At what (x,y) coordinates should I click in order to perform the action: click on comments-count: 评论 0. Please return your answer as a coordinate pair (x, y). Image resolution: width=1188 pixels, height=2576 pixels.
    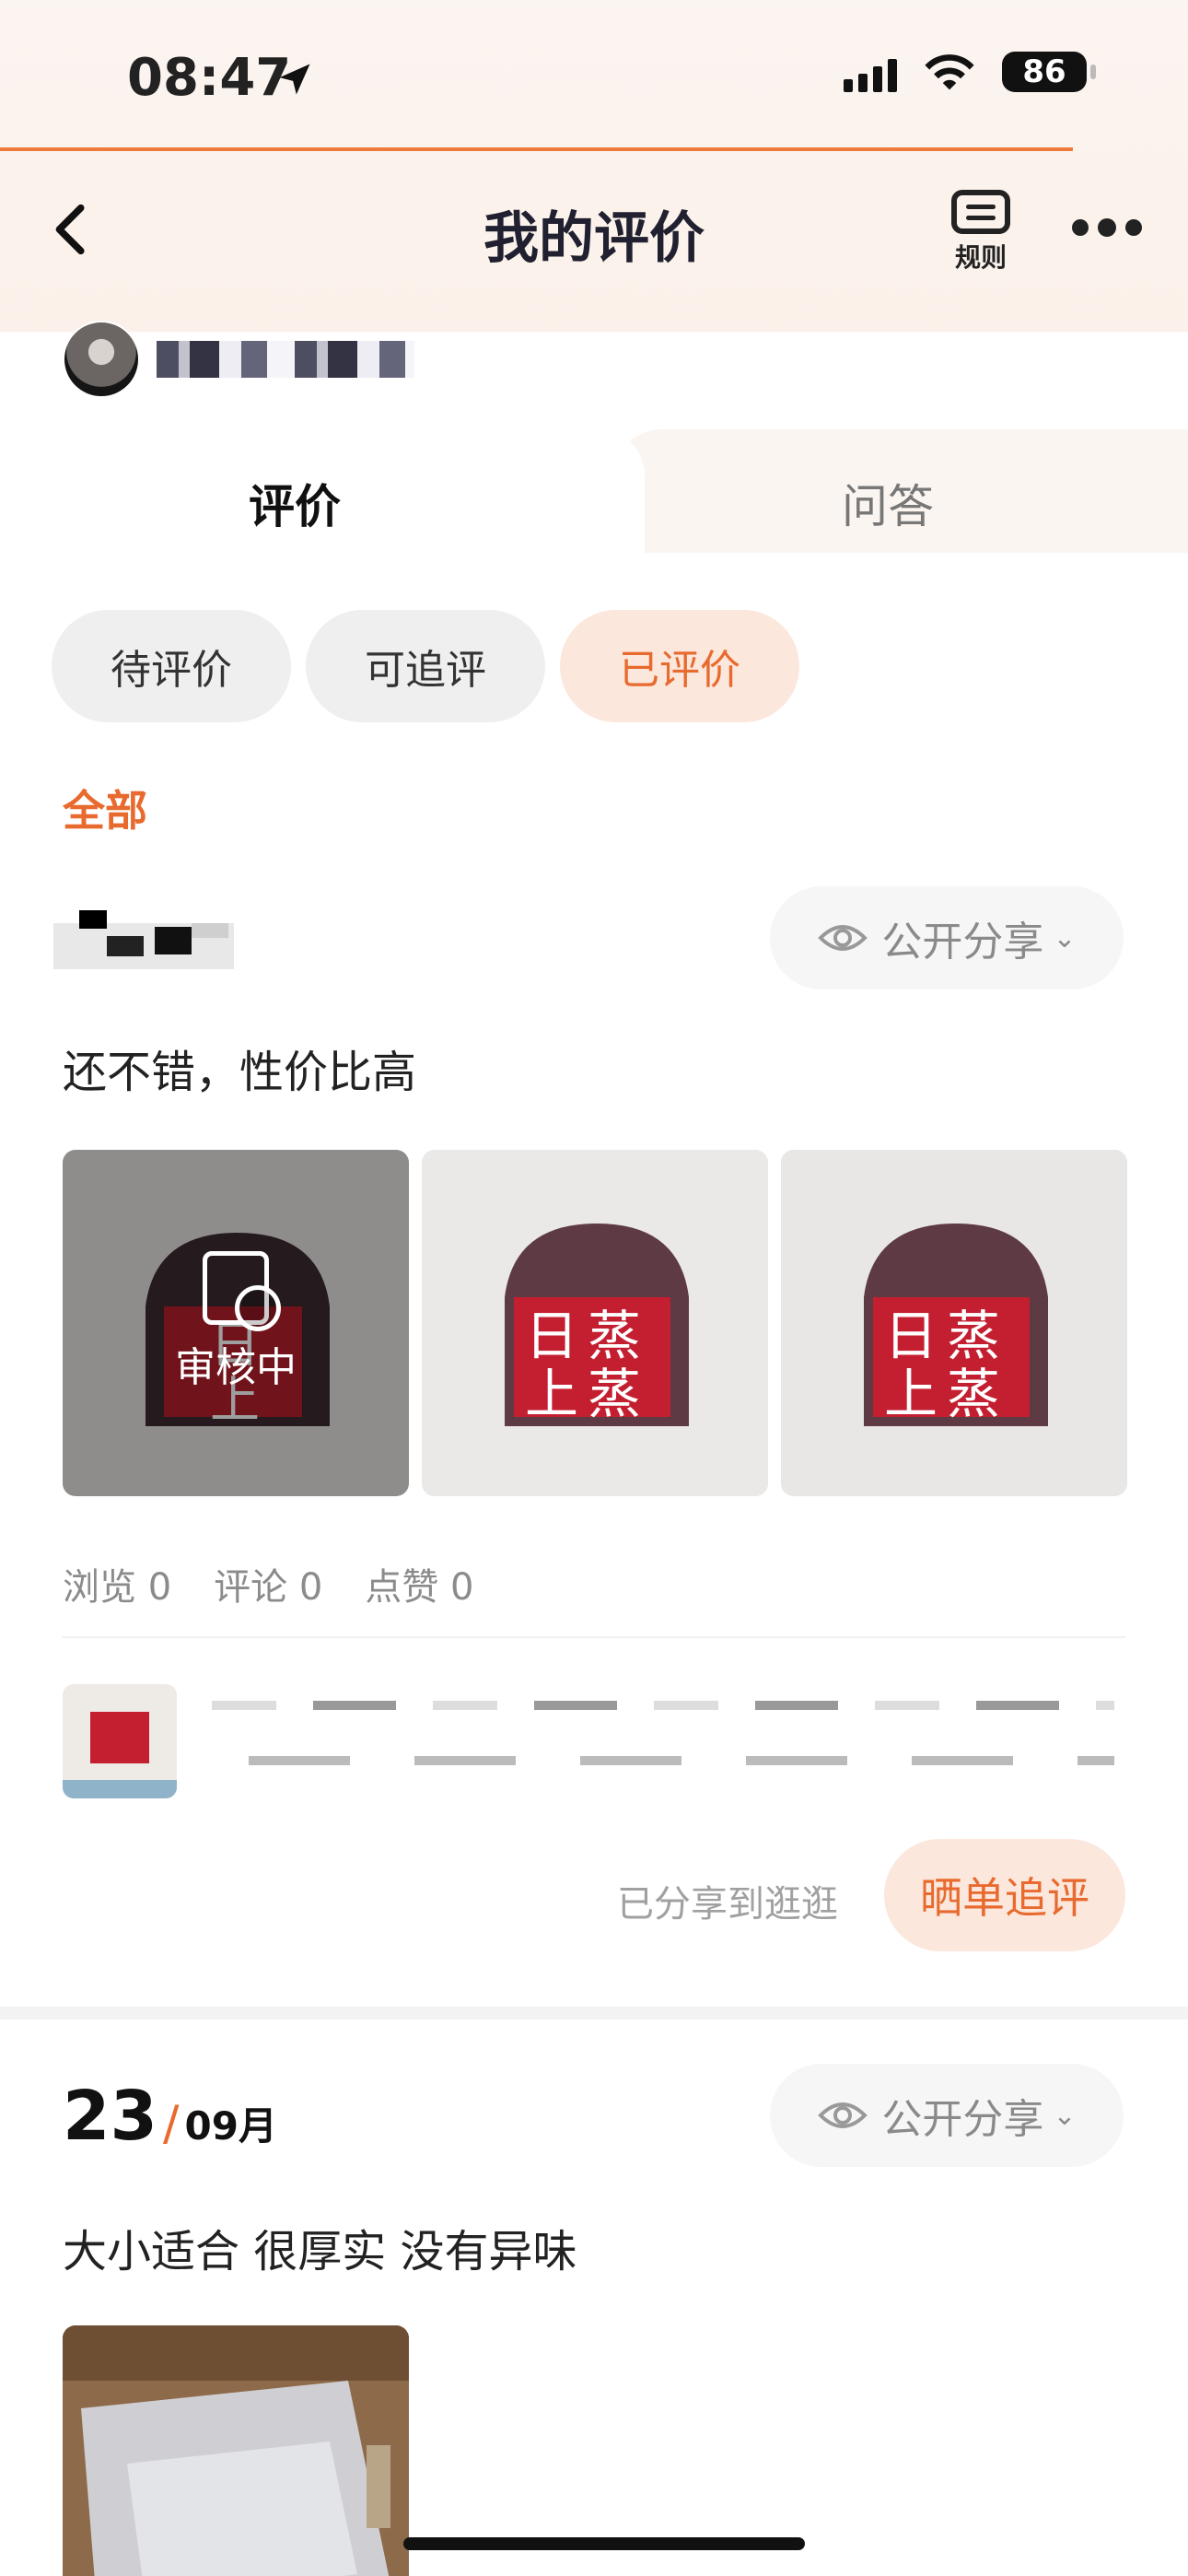
    Looking at the image, I should click on (268, 1587).